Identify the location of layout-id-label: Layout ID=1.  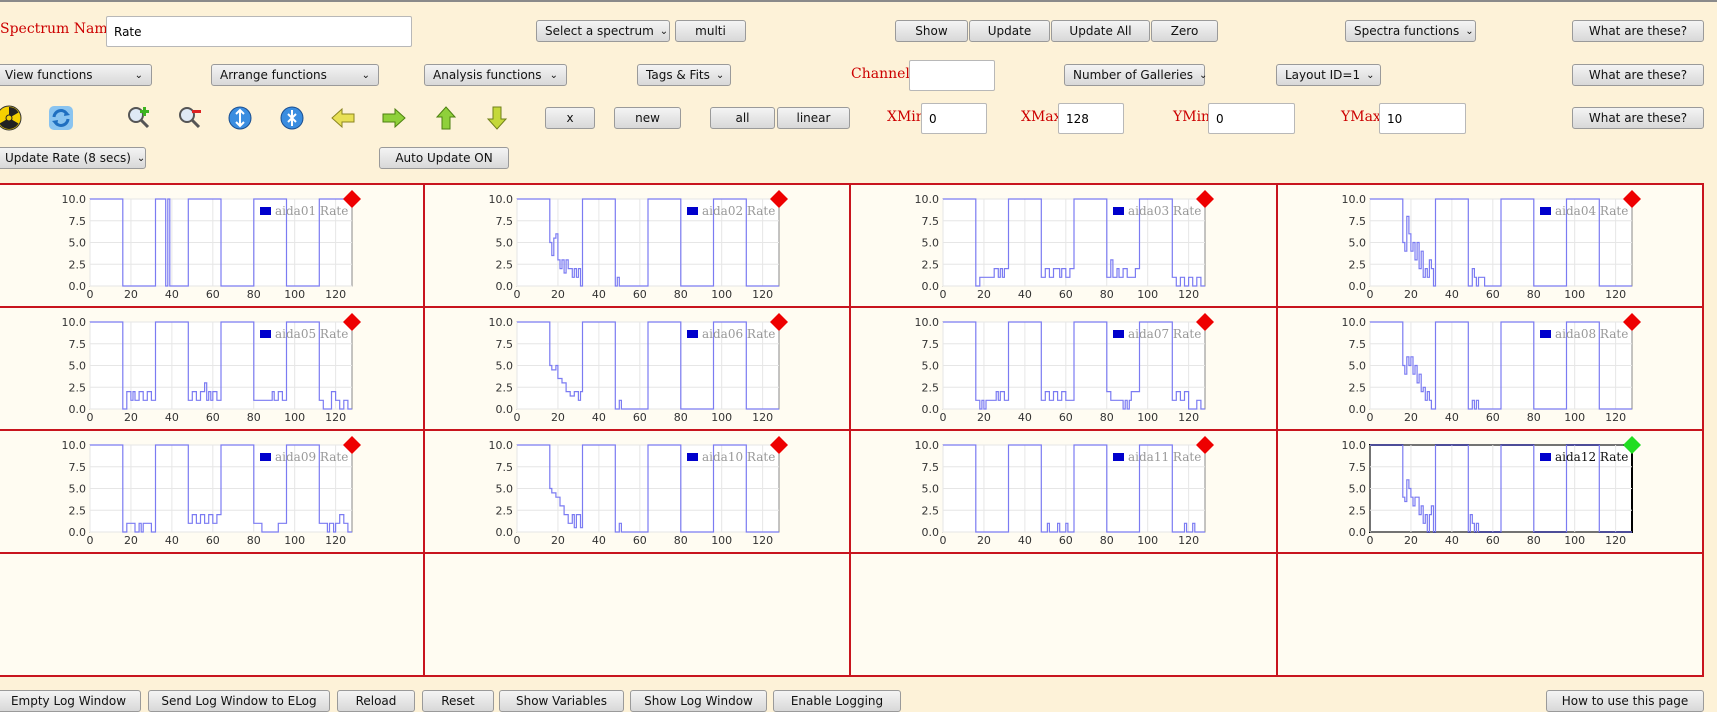
(1323, 75).